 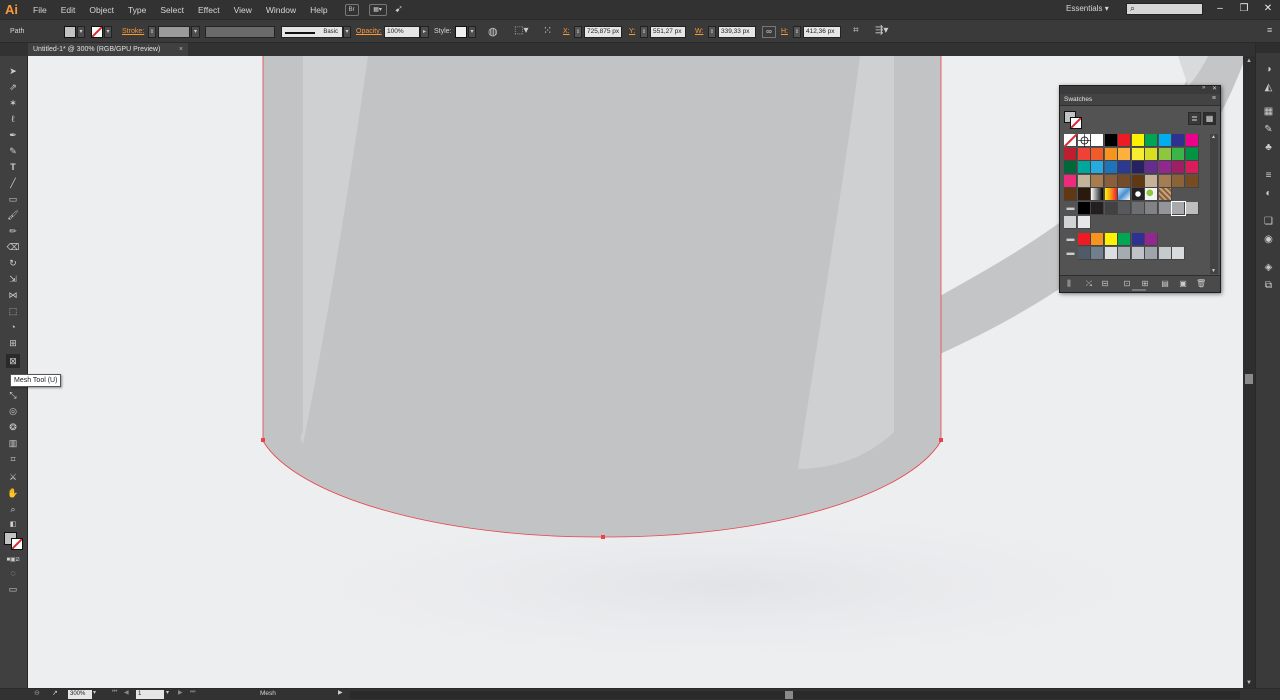 I want to click on default-colors-icon: ◧ ⇄, so click(x=13, y=530).